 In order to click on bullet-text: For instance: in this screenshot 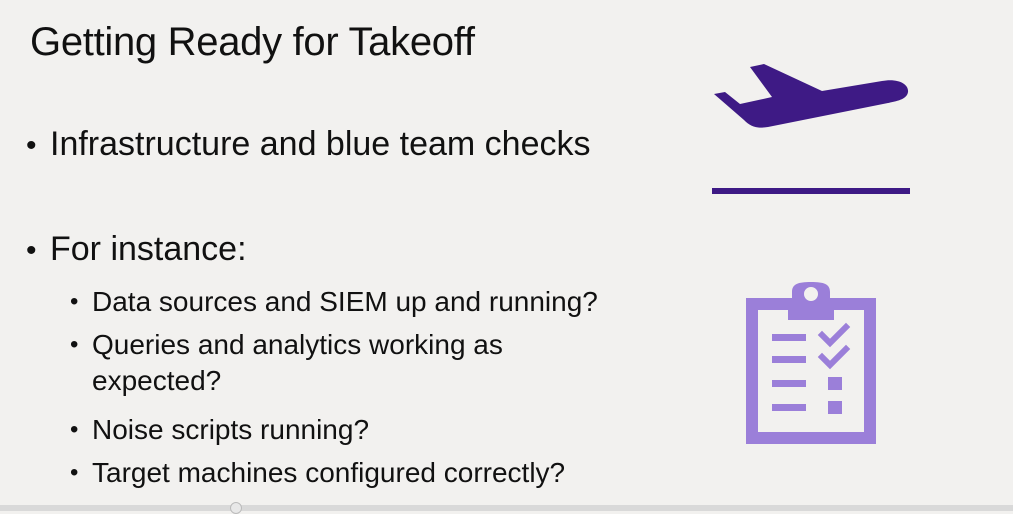, I will do `click(148, 249)`.